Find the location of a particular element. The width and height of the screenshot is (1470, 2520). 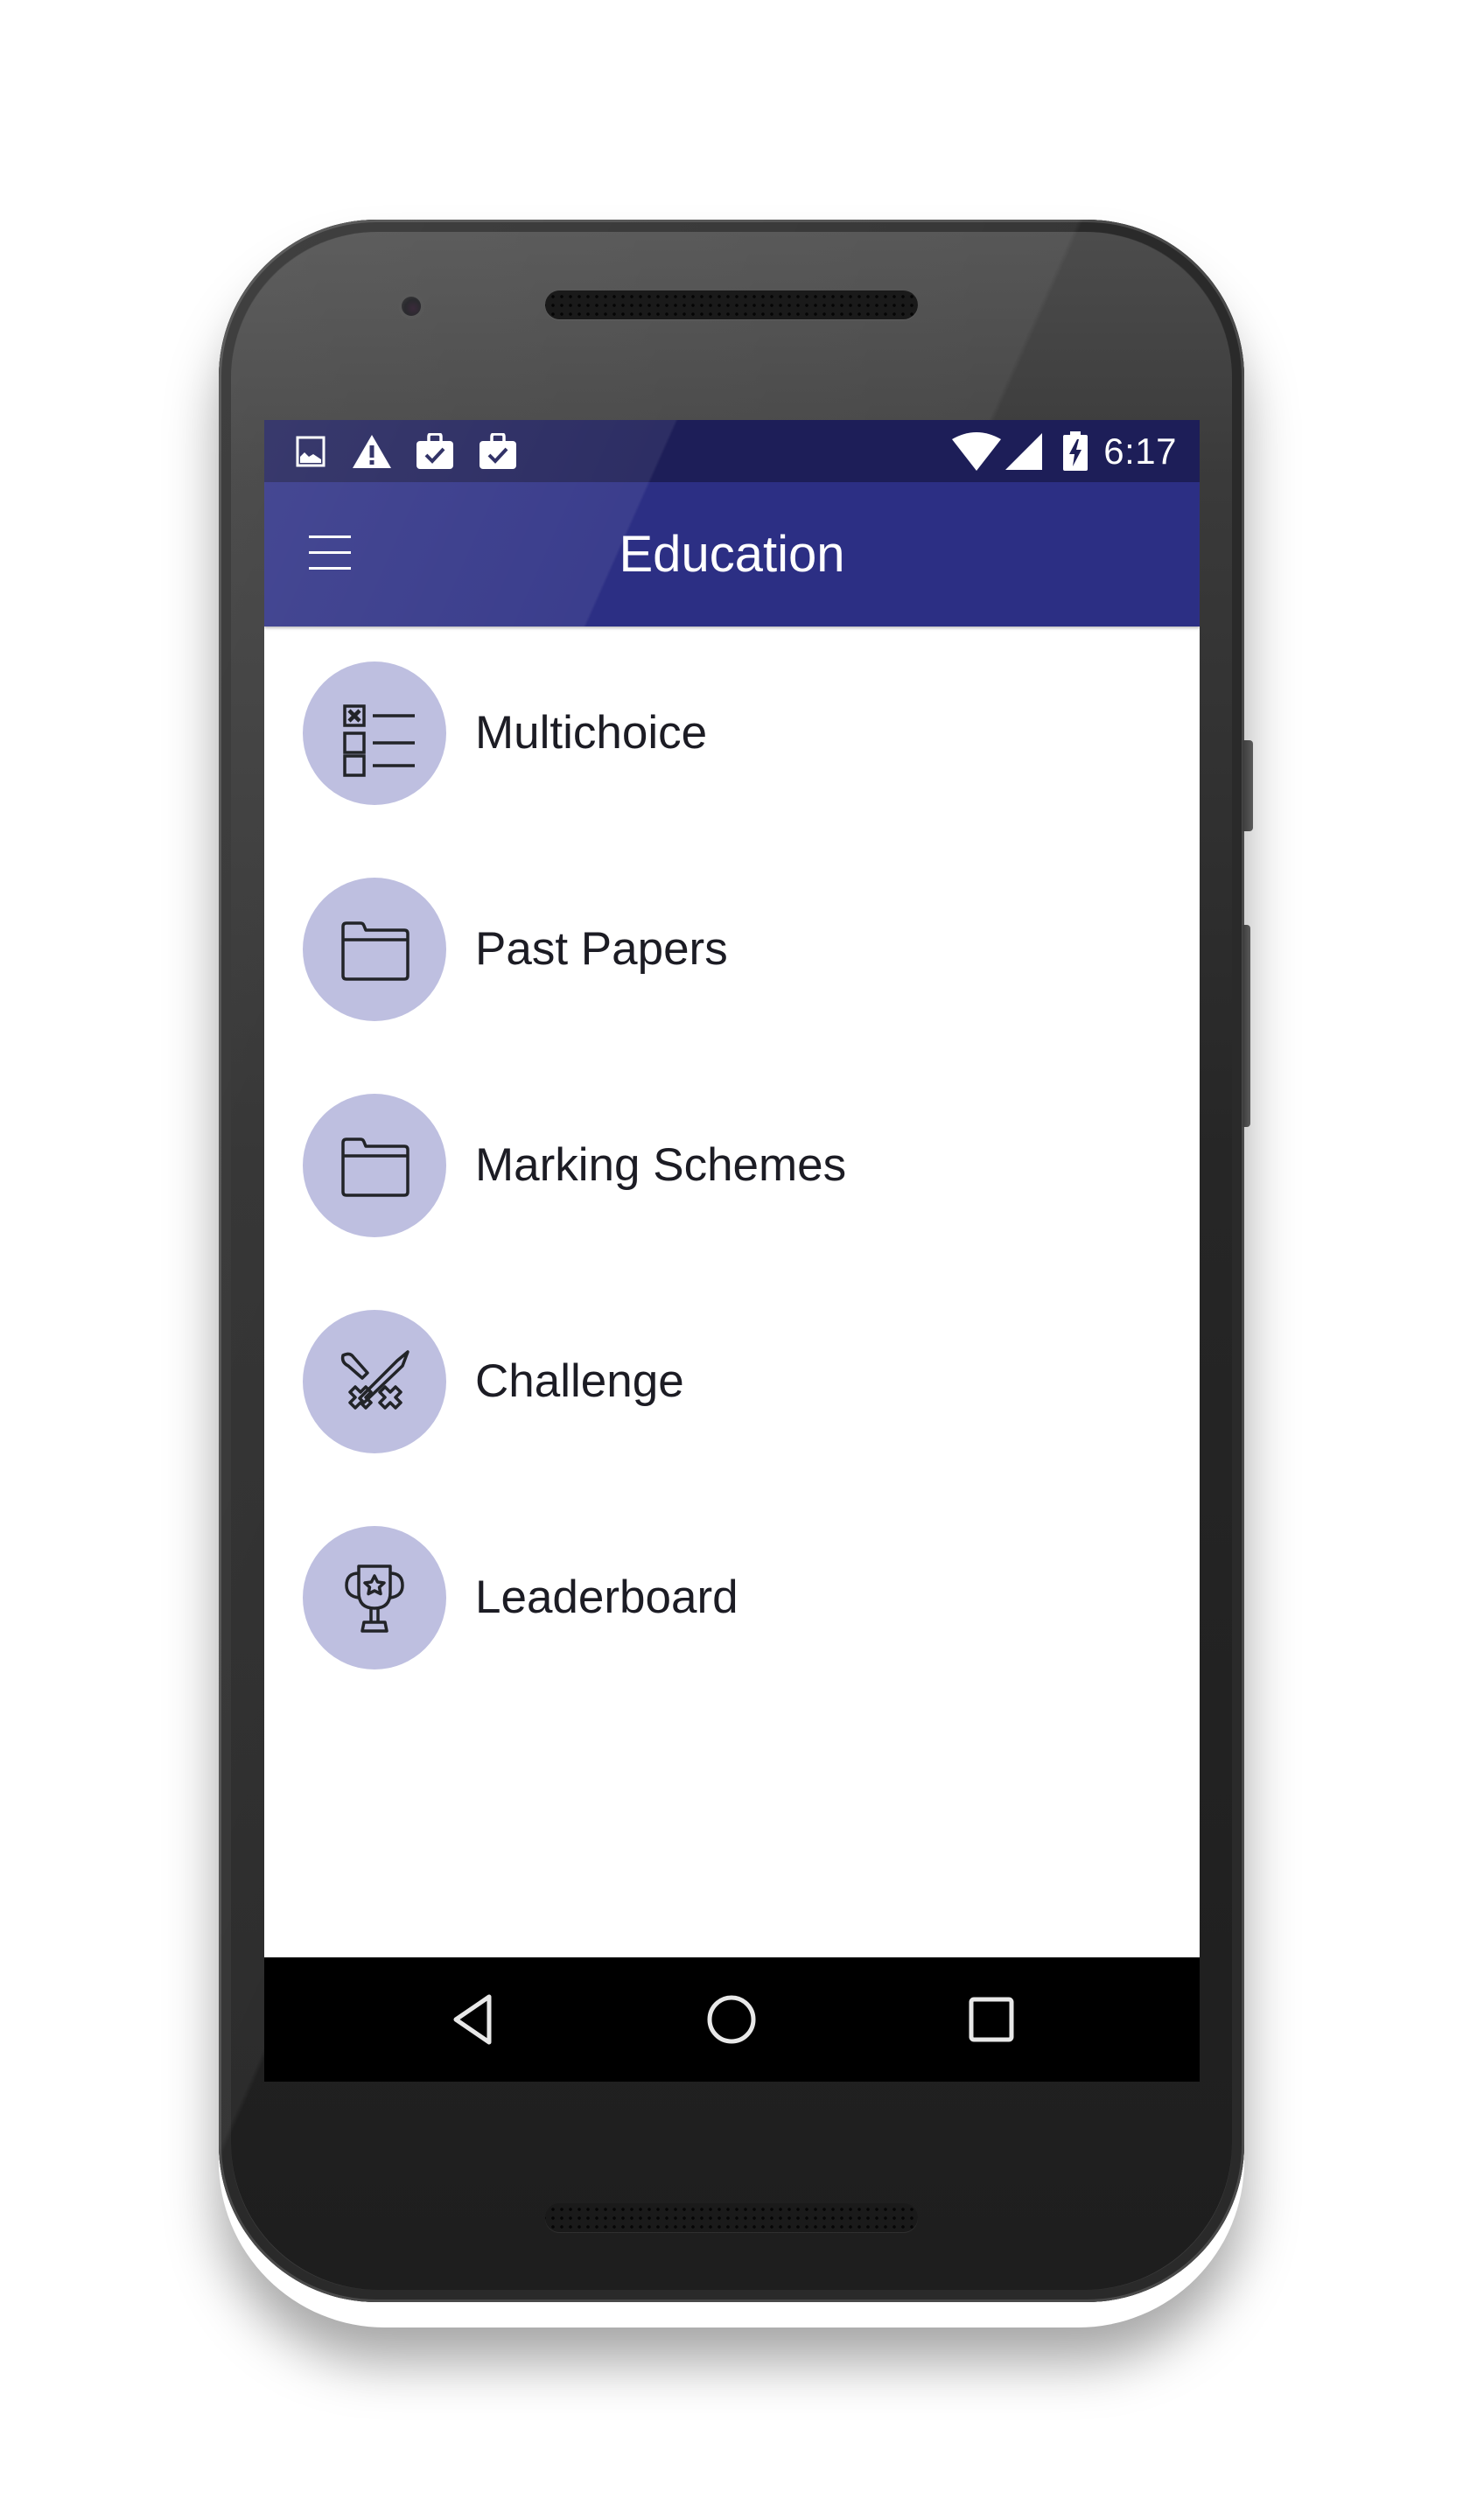

top-speaker-grille is located at coordinates (731, 304).